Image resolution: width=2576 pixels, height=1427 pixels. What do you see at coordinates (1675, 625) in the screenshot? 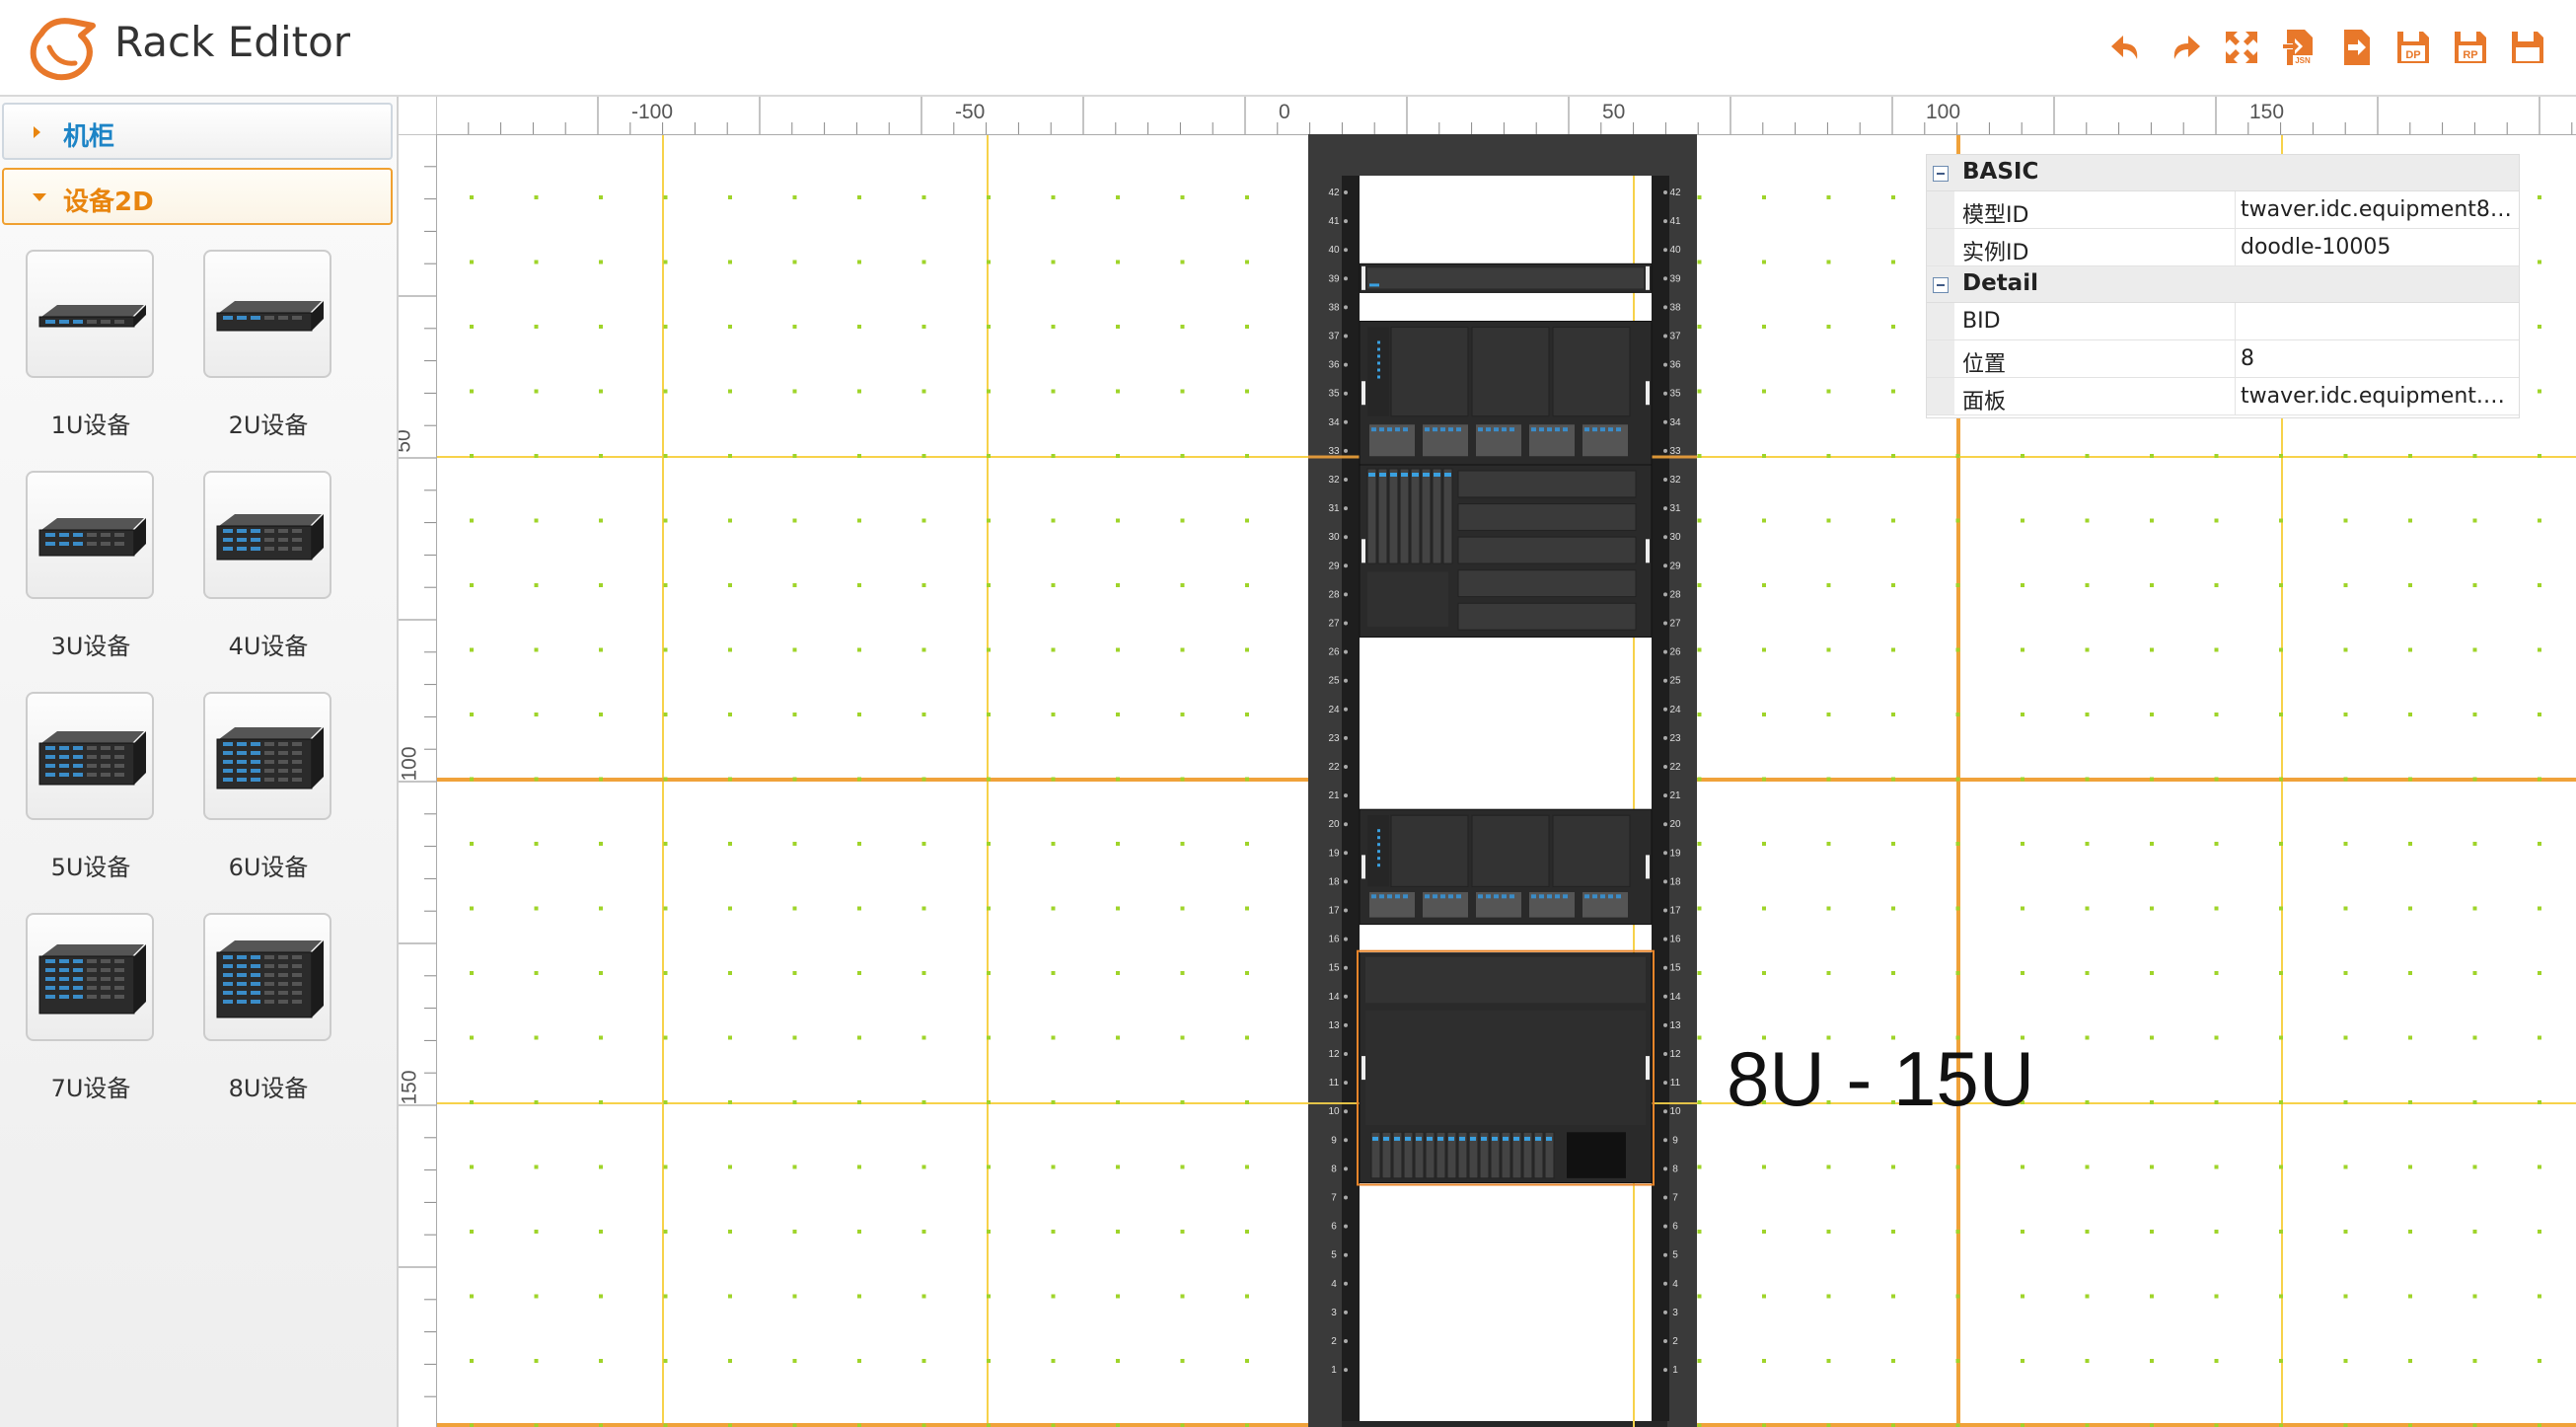
I see `rack-unit-number: 27` at bounding box center [1675, 625].